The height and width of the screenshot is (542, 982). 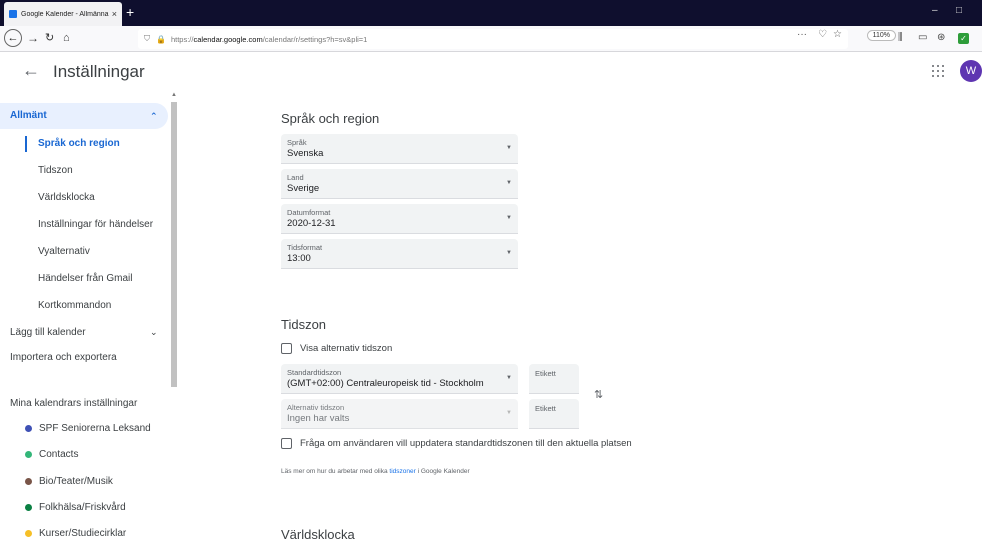 I want to click on field-value: Sverige, so click(x=303, y=188).